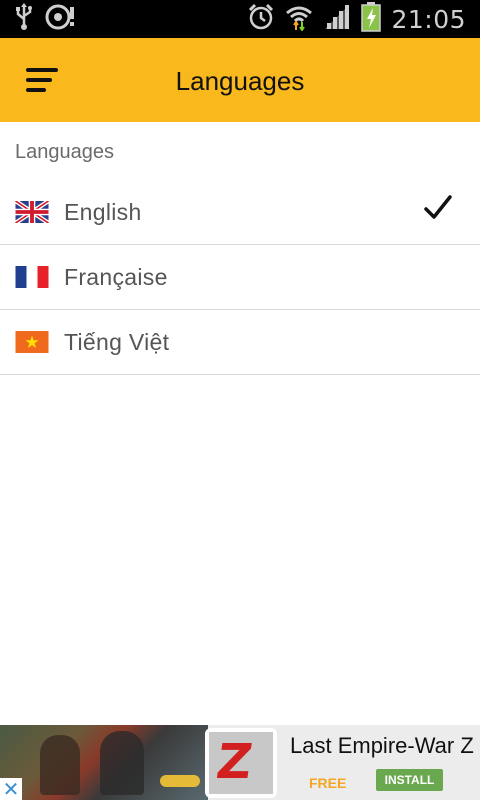  Describe the element at coordinates (382, 745) in the screenshot. I see `ad-title: Last Empire-War Z` at that location.